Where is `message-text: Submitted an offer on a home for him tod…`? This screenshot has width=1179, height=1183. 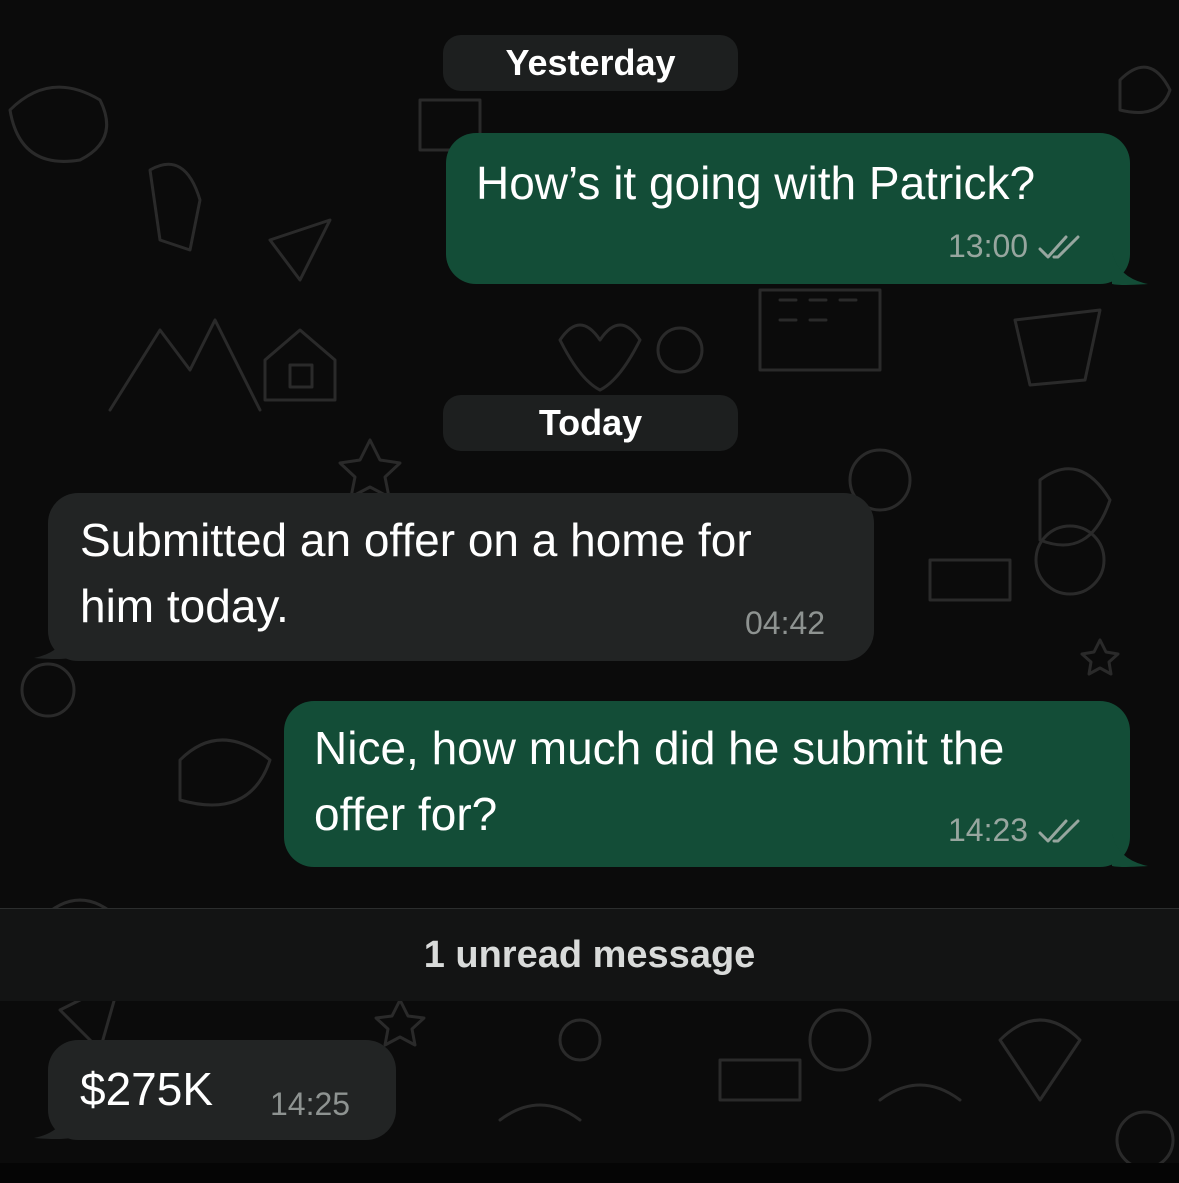
message-text: Submitted an offer on a home for him tod… is located at coordinates (416, 573).